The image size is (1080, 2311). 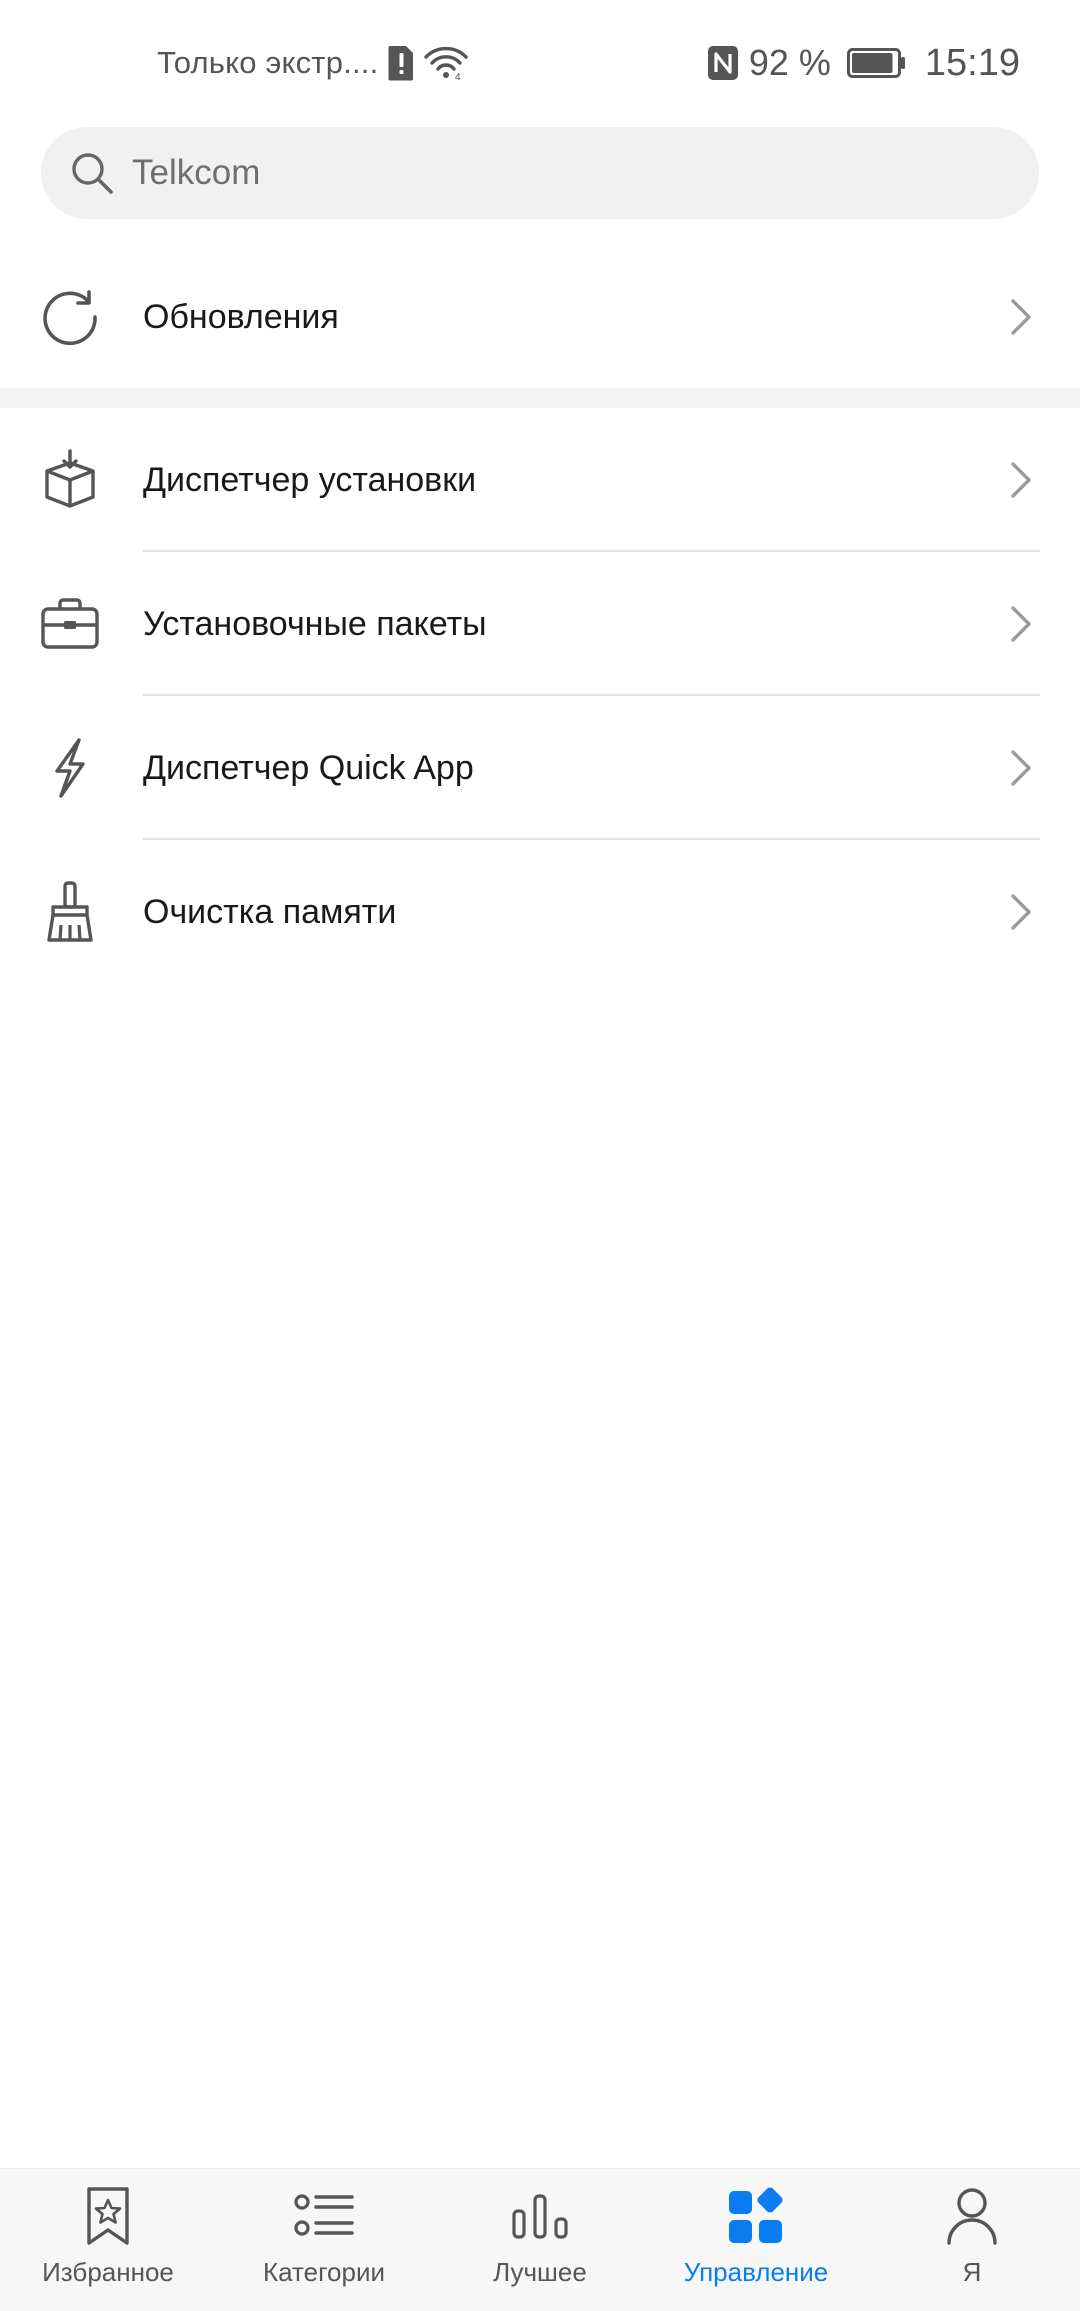 I want to click on bottom-nav: Избранное Категории Лучшее Управление Я, so click(x=540, y=2239).